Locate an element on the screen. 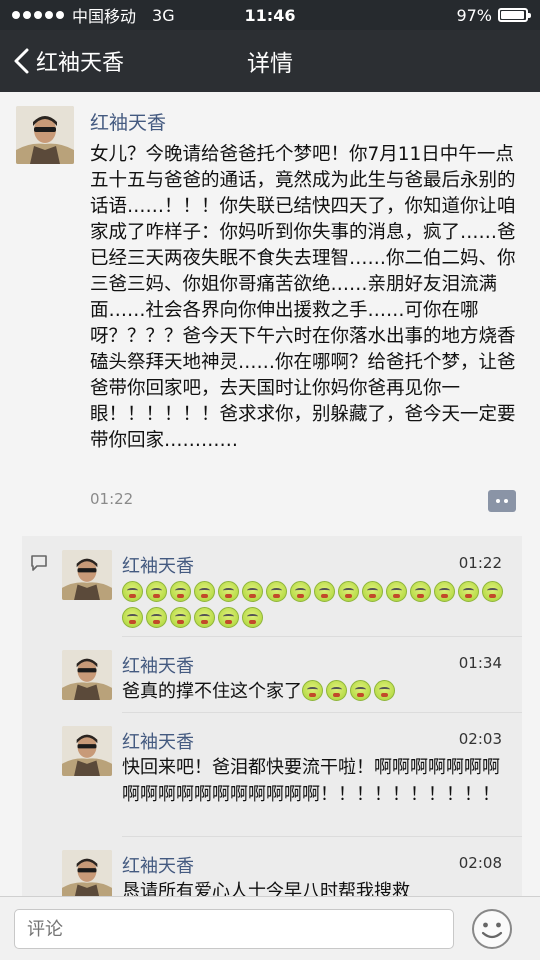  comment-time: 02:03 is located at coordinates (480, 739).